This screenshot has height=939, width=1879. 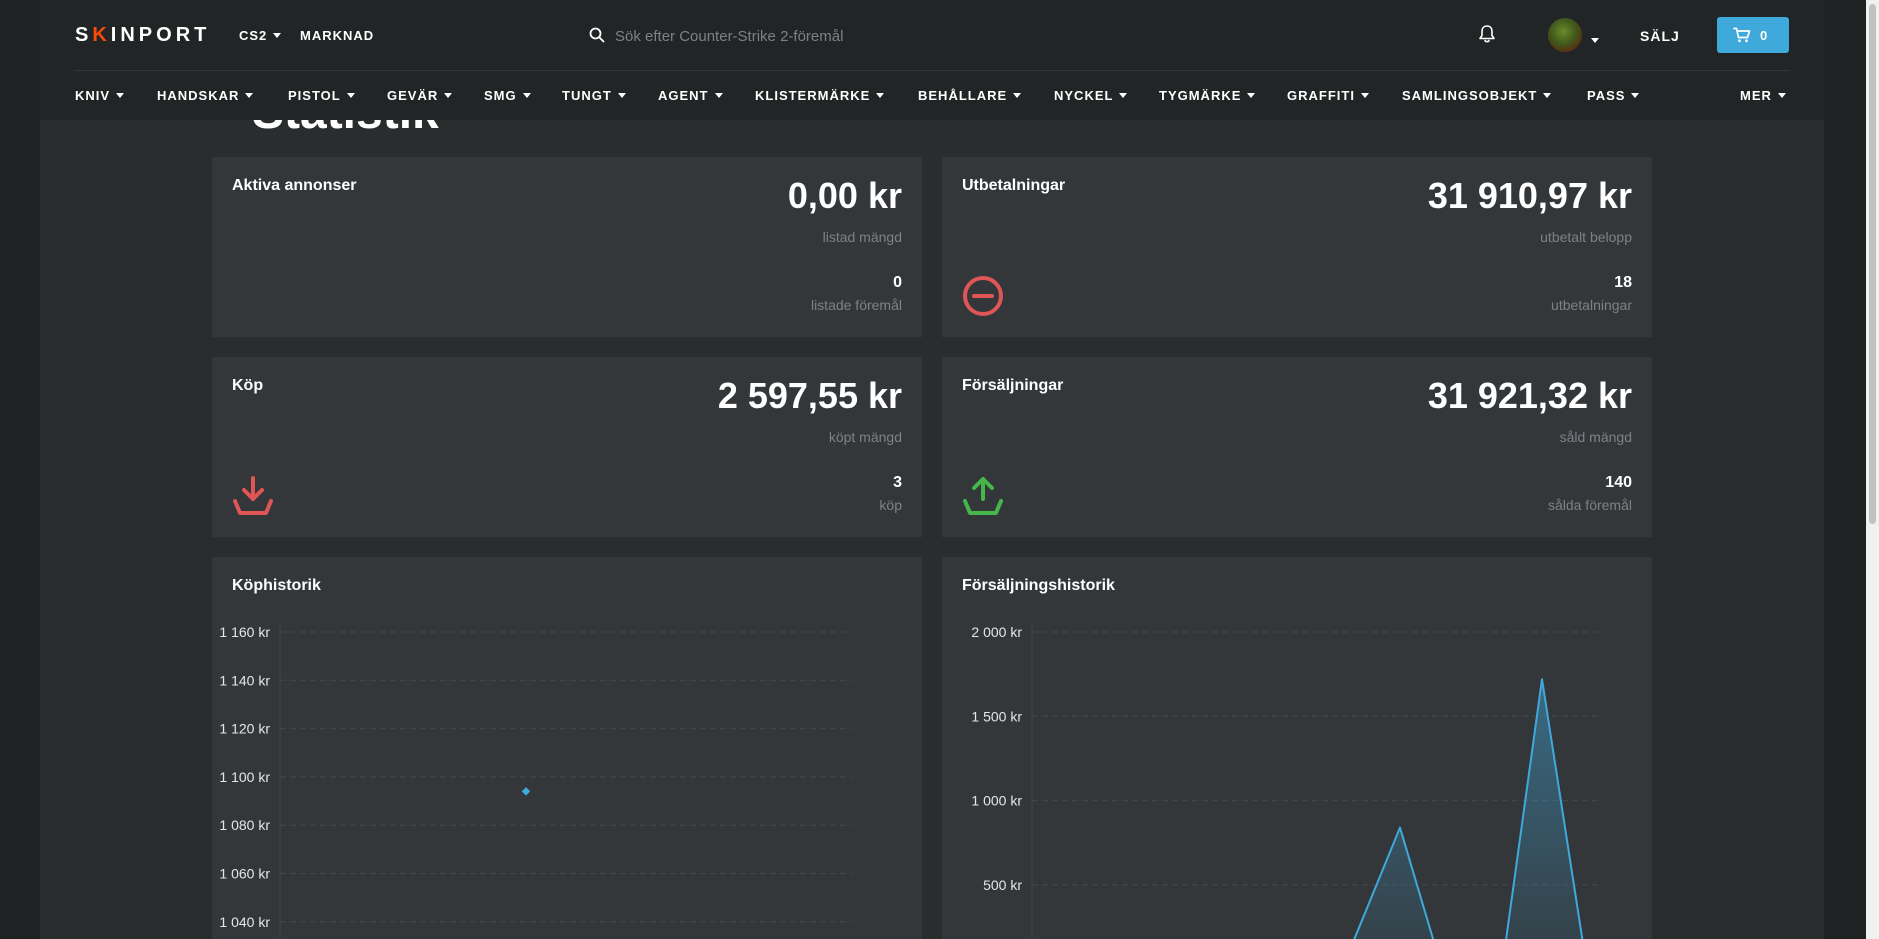 What do you see at coordinates (1529, 395) in the screenshot?
I see `sales-amount: 31 921,32 kr` at bounding box center [1529, 395].